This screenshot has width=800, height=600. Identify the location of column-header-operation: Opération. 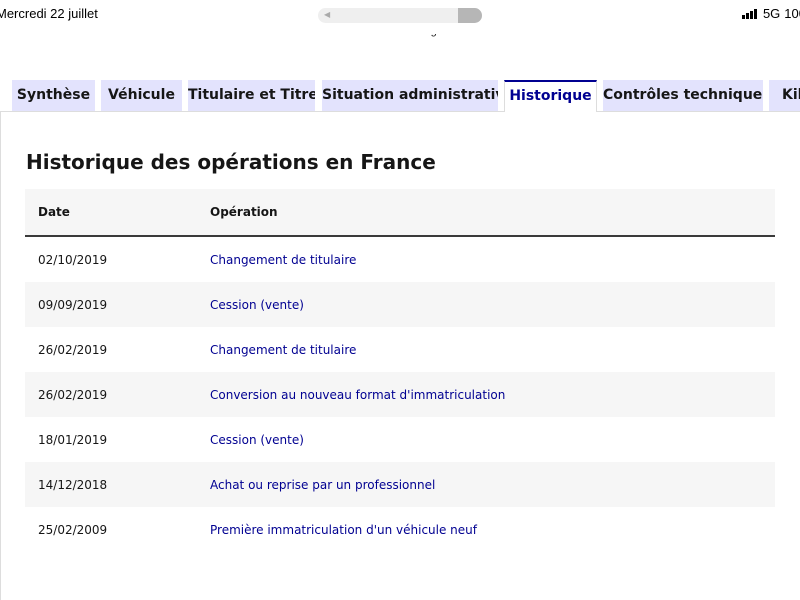
(492, 213).